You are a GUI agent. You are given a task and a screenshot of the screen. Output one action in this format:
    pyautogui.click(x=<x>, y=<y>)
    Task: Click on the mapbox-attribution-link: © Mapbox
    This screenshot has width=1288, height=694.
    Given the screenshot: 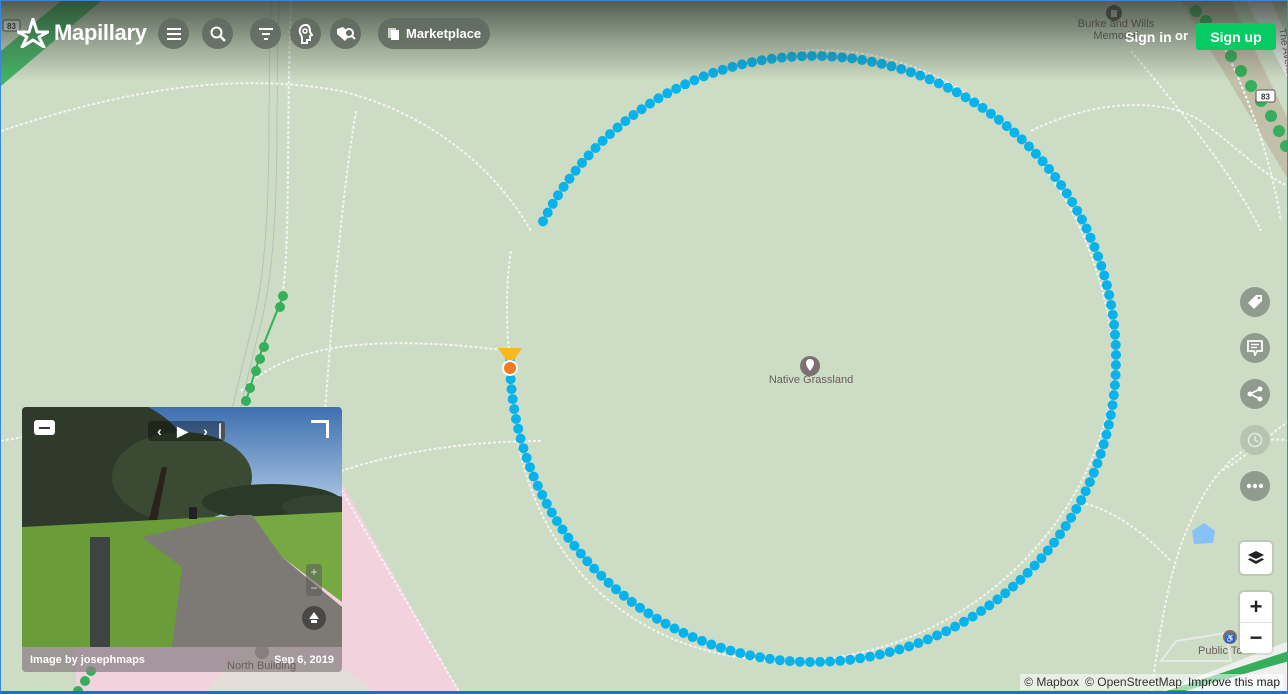 What is the action you would take?
    pyautogui.click(x=1051, y=682)
    